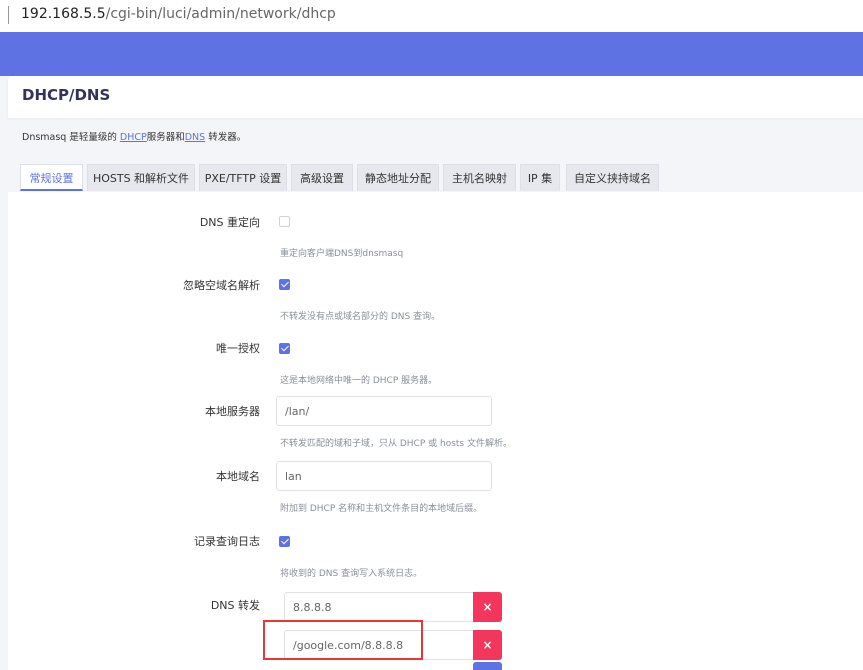 The height and width of the screenshot is (670, 863). What do you see at coordinates (322, 177) in the screenshot?
I see `tab-advanced: 高级设置` at bounding box center [322, 177].